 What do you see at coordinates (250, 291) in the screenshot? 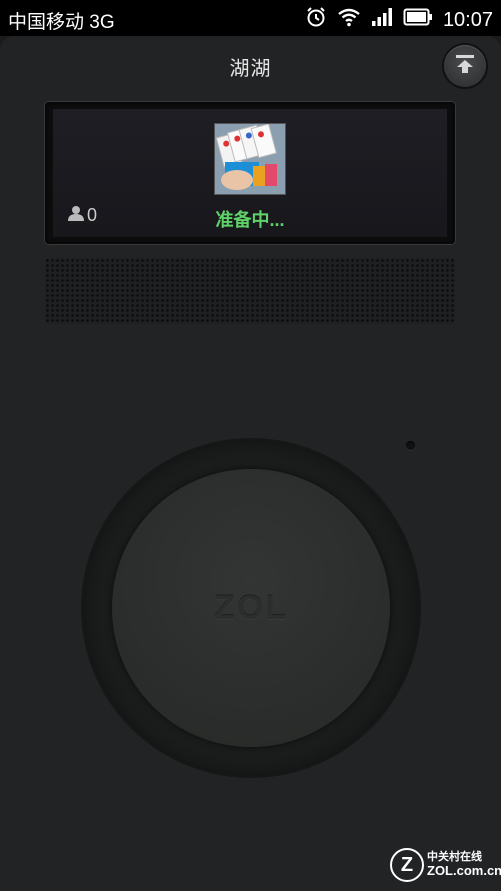
I see `speaker-grille` at bounding box center [250, 291].